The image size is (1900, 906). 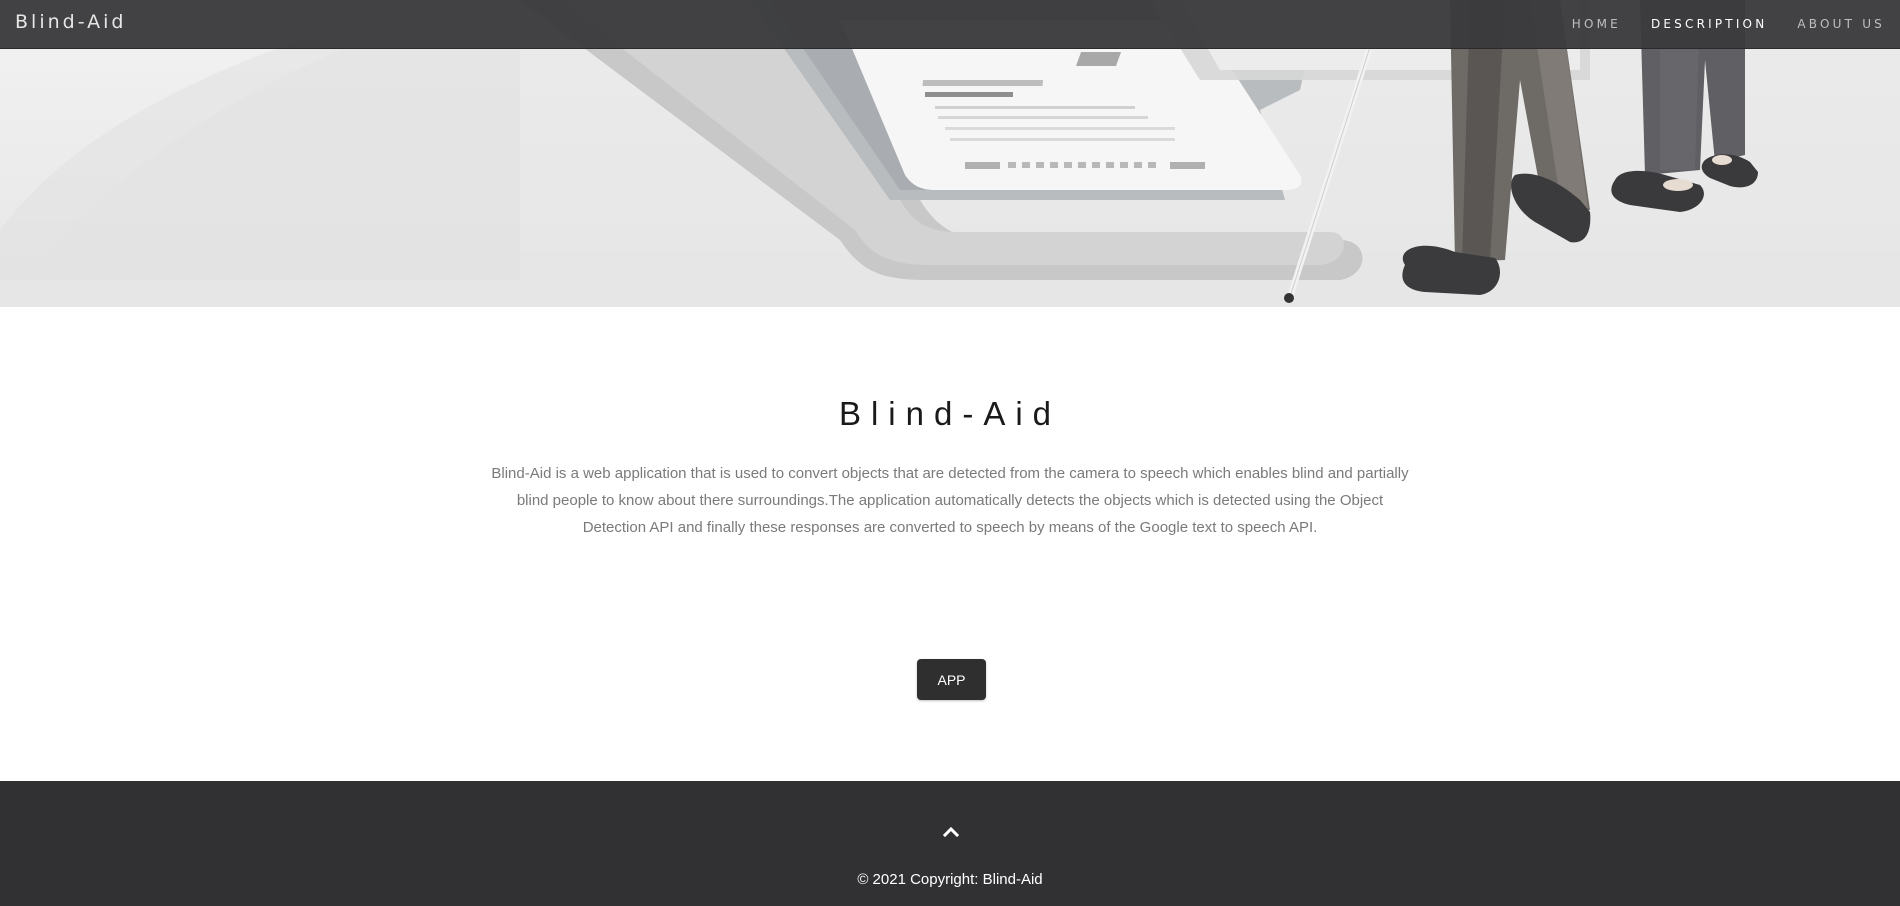 What do you see at coordinates (1709, 24) in the screenshot?
I see `nav-link-description: DESCRIPTION` at bounding box center [1709, 24].